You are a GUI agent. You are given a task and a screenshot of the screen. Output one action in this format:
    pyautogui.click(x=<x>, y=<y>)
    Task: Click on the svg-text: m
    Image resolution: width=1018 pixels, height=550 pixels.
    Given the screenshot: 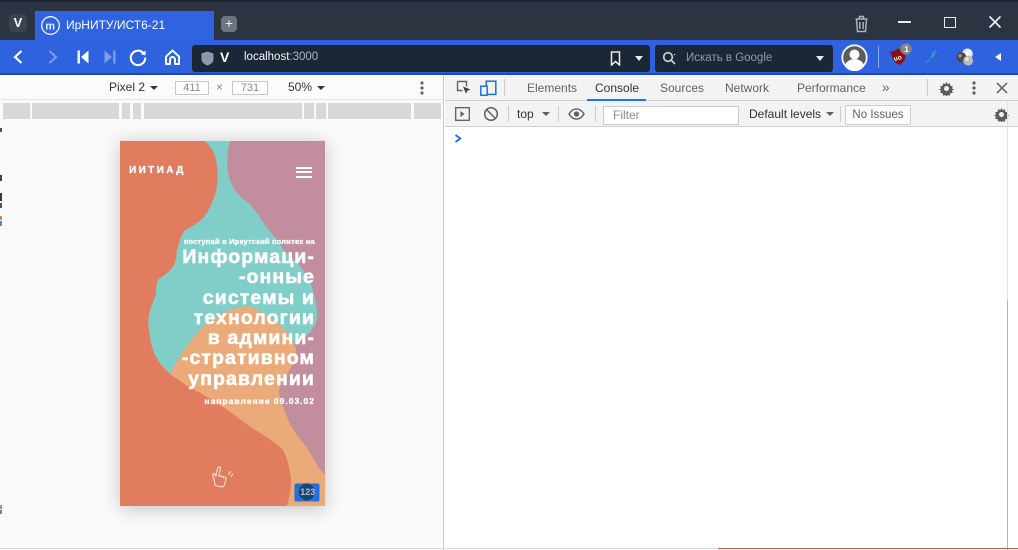 What is the action you would take?
    pyautogui.click(x=50, y=27)
    